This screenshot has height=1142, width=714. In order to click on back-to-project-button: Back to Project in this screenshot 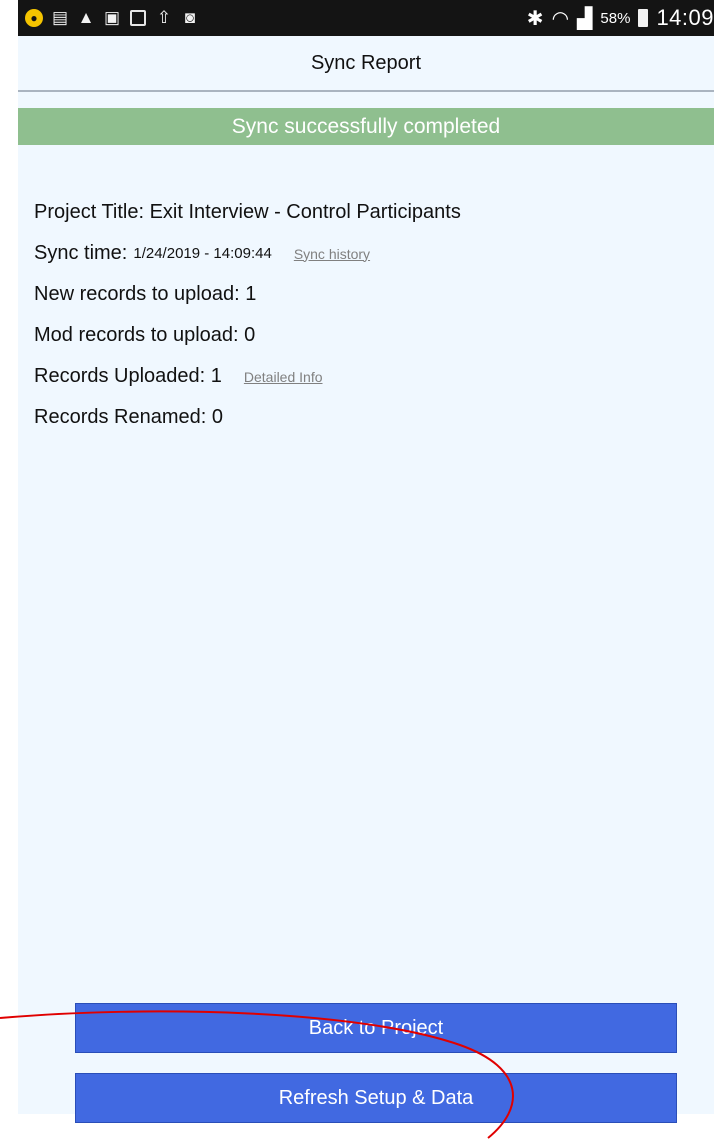, I will do `click(376, 1028)`.